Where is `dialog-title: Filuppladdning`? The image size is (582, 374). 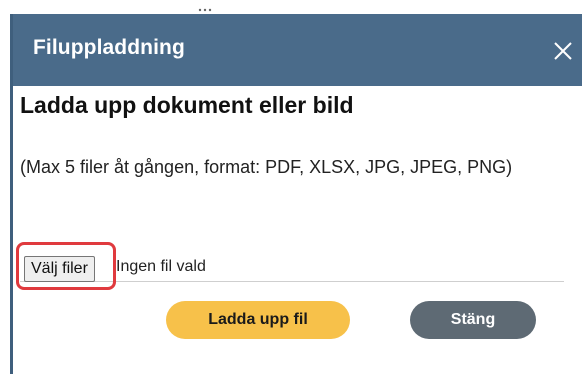
dialog-title: Filuppladdning is located at coordinates (109, 47).